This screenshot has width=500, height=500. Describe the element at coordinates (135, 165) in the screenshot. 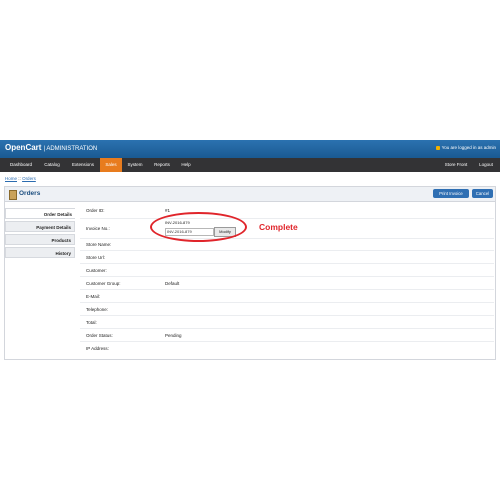

I see `nav-system: System` at that location.